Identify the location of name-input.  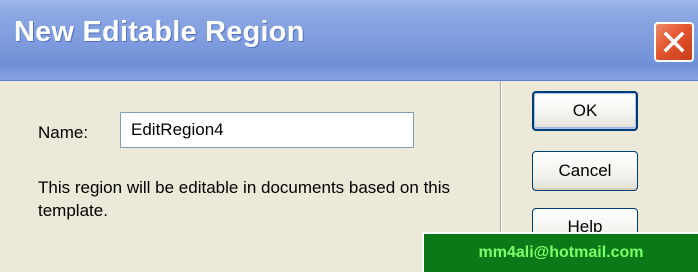
(267, 130).